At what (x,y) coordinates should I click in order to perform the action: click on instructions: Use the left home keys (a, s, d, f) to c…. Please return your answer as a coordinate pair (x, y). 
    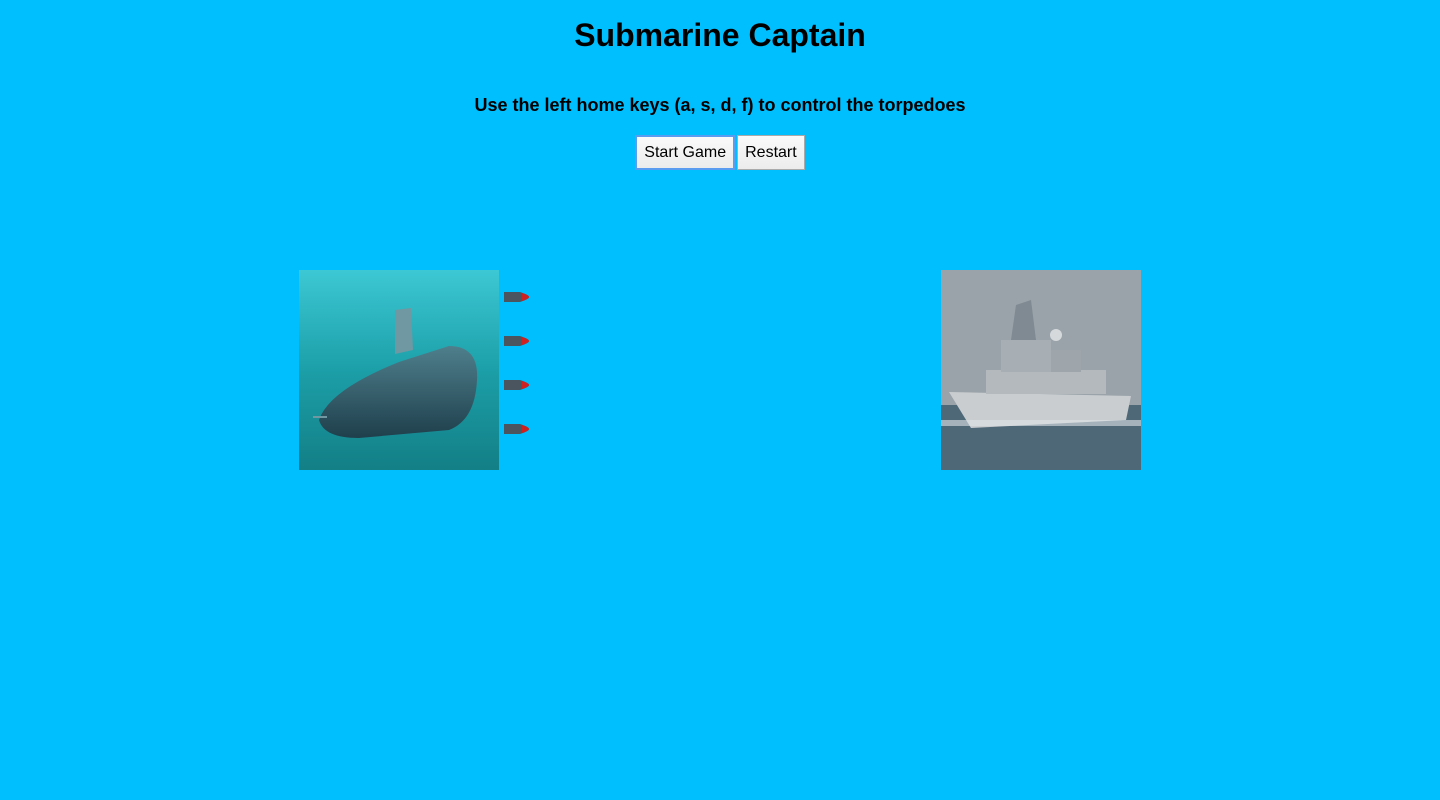
    Looking at the image, I should click on (720, 105).